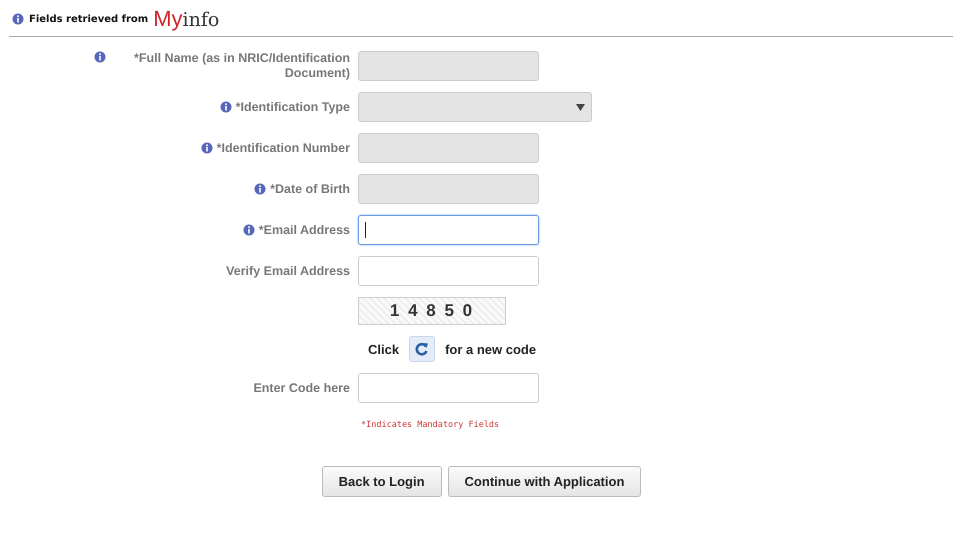 The width and height of the screenshot is (956, 533). I want to click on captcha-image: 1 4 8 5 0, so click(432, 311).